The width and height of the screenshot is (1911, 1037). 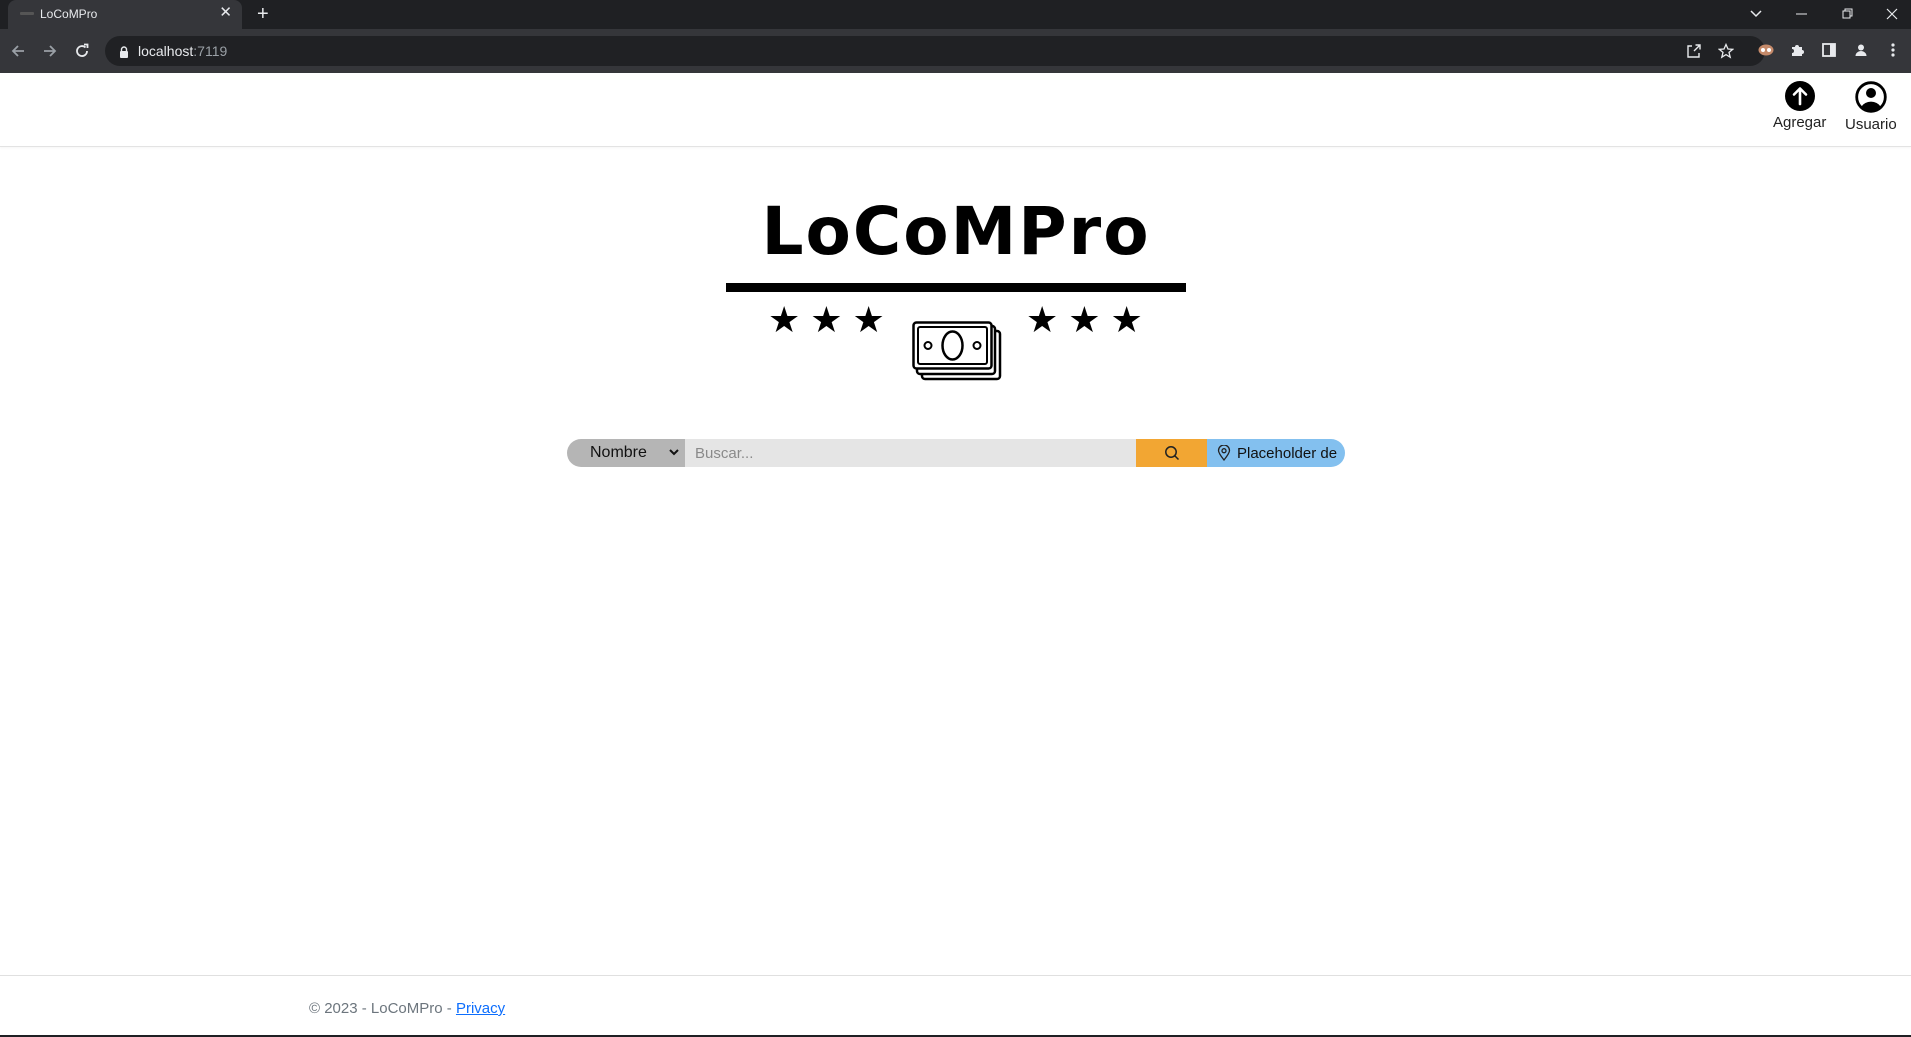 I want to click on search-icon, so click(x=1171, y=453).